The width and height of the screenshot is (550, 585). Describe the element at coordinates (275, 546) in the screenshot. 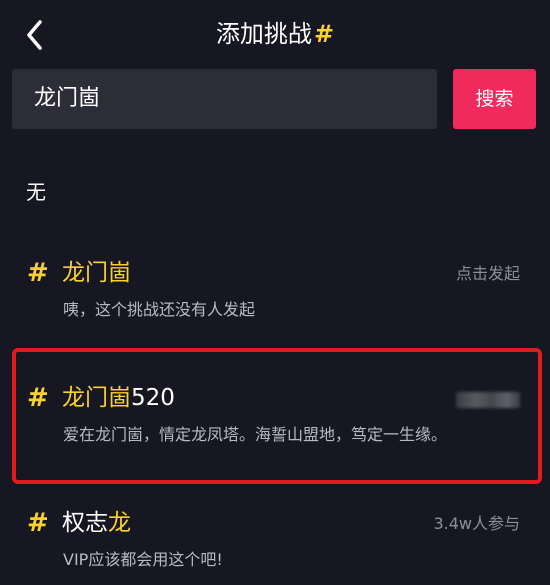

I see `challenge-item-quanzhilong: # 权志龙 3.4w人参与 VIP应该都会用这个吧!` at that location.